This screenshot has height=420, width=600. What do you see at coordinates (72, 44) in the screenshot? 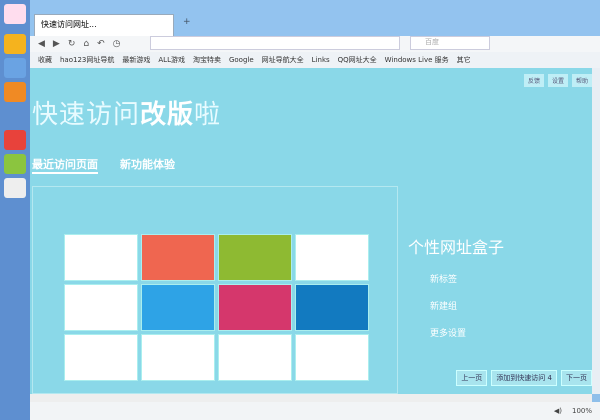
I see `refresh-icon: ↻` at bounding box center [72, 44].